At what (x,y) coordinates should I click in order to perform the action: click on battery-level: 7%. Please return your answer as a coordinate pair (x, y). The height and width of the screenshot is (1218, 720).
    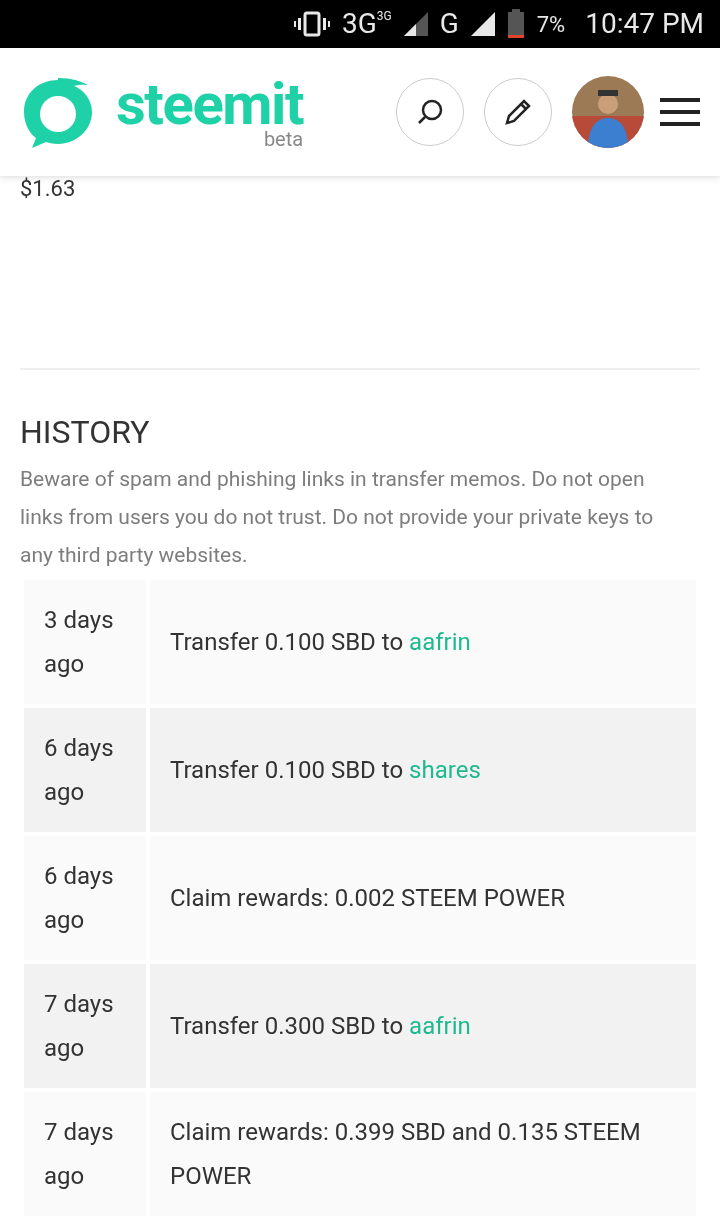
    Looking at the image, I should click on (551, 24).